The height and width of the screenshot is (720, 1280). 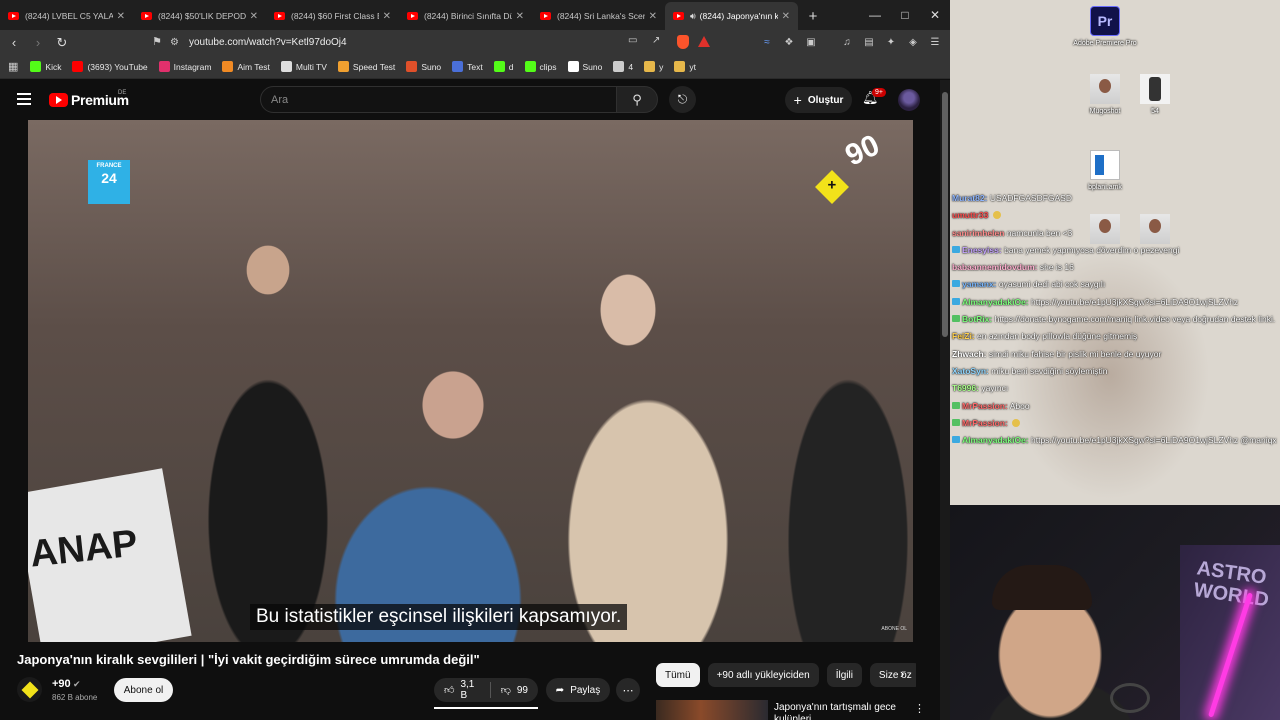 What do you see at coordinates (682, 99) in the screenshot?
I see `voice-search-button: ⎋` at bounding box center [682, 99].